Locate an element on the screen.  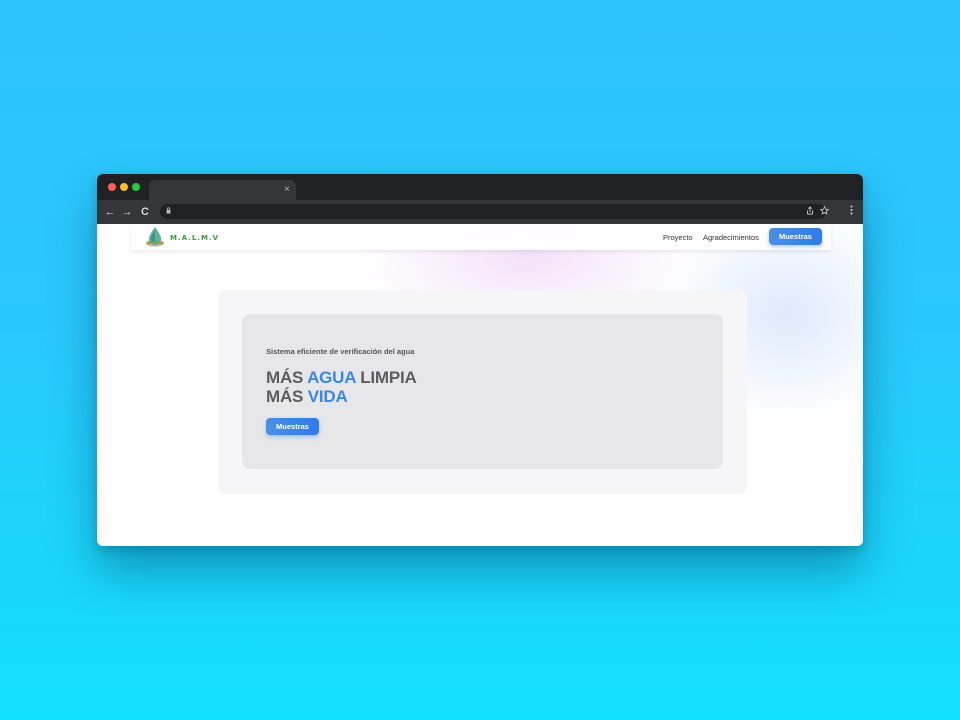
browser-tab: × is located at coordinates (222, 190).